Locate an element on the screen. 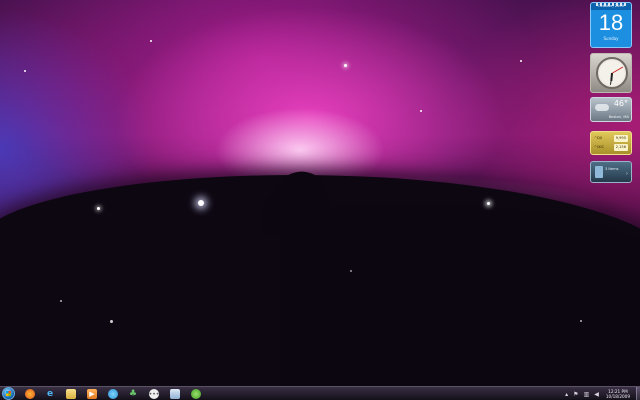 The width and height of the screenshot is (640, 400). bright-star is located at coordinates (201, 203).